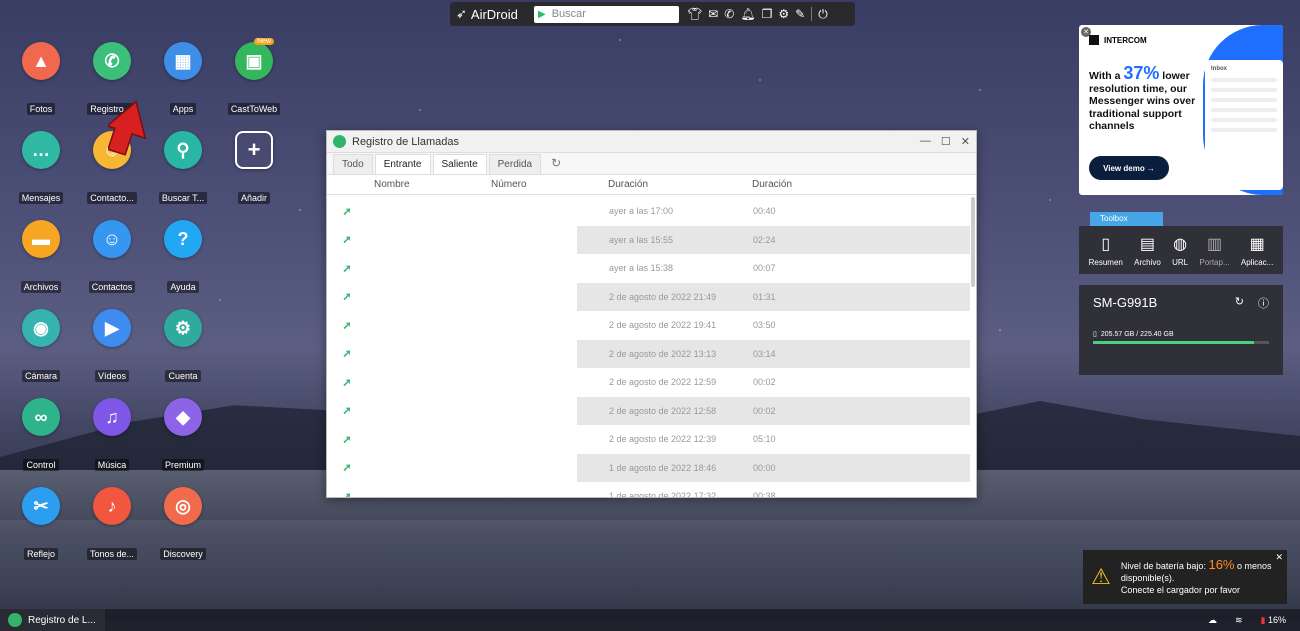 Image resolution: width=1300 pixels, height=631 pixels. What do you see at coordinates (41, 526) in the screenshot?
I see `app-reflejo: ✂ Reflejo` at bounding box center [41, 526].